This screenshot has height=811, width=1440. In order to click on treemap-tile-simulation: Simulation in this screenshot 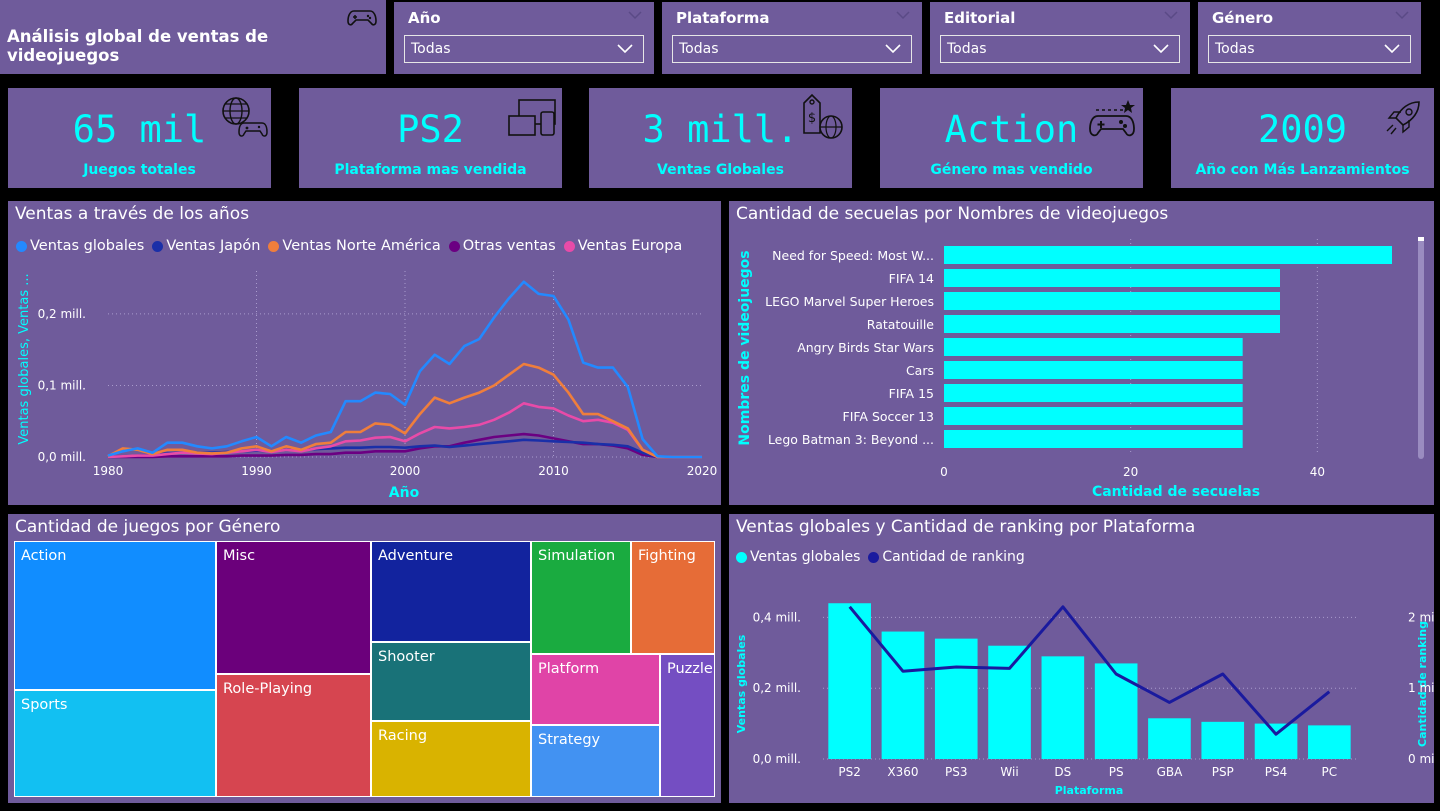, I will do `click(581, 597)`.